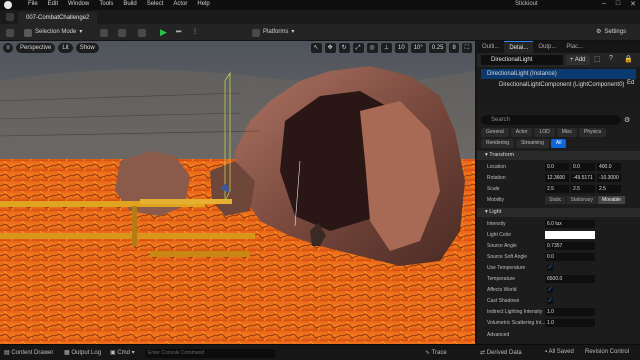 Image resolution: width=640 pixels, height=360 pixels. I want to click on filter-streaming: Streaming, so click(532, 143).